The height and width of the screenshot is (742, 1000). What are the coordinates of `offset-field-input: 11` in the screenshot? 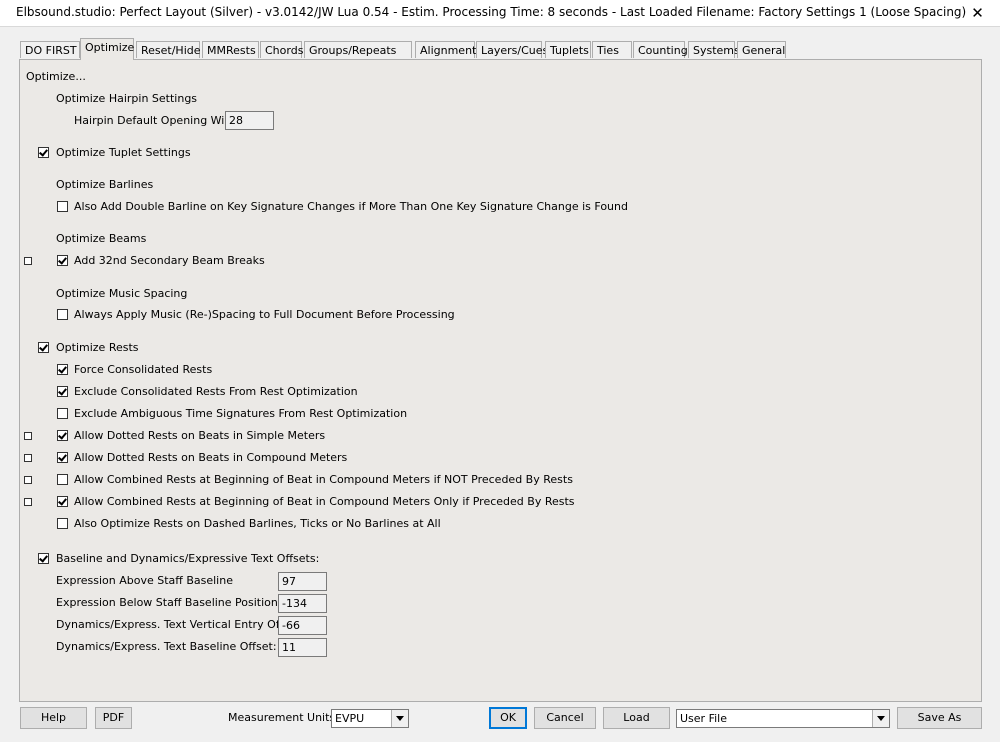 It's located at (302, 647).